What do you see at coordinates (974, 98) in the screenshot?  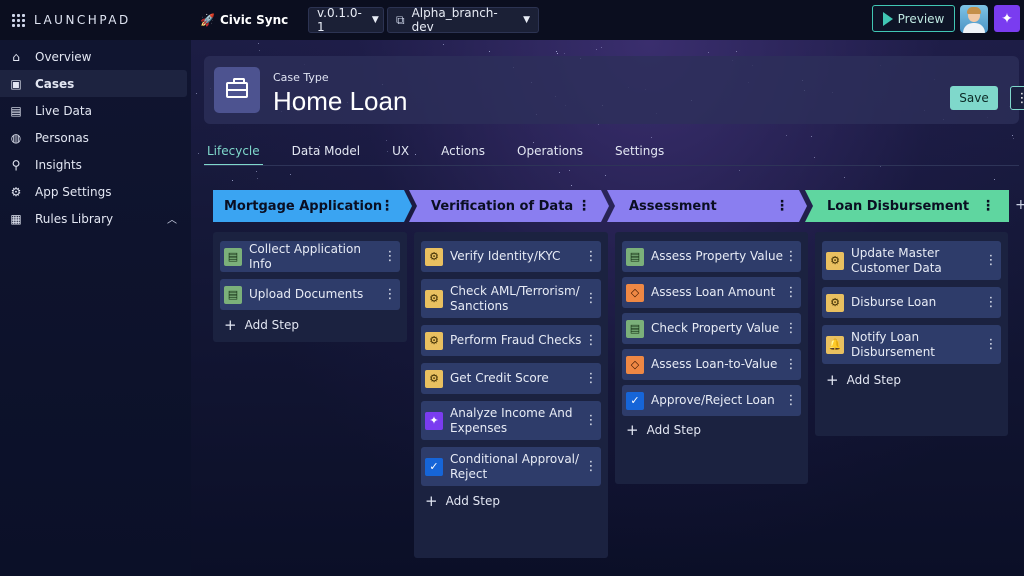 I see `save-button: Save` at bounding box center [974, 98].